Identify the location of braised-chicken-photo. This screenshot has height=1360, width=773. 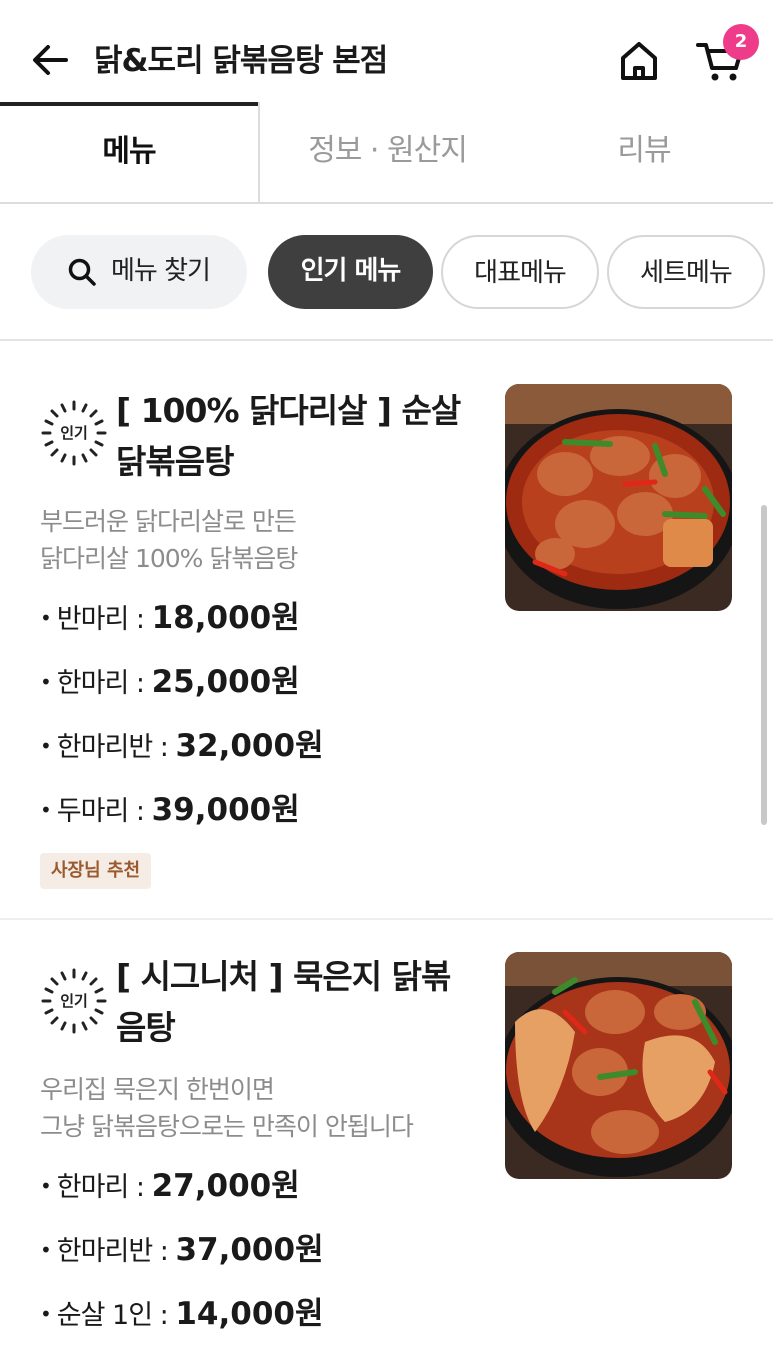
(618, 497).